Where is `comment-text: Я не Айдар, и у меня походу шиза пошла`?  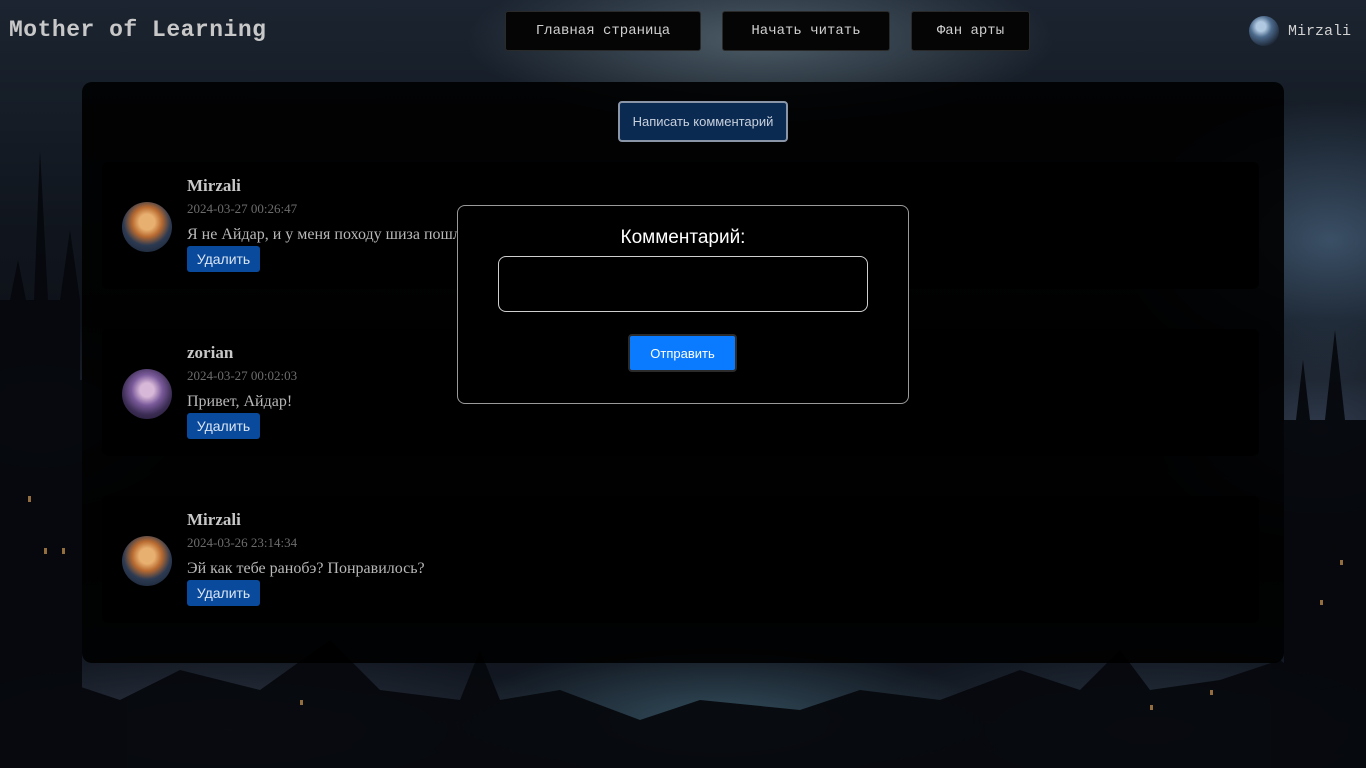 comment-text: Я не Айдар, и у меня походу шиза пошла is located at coordinates (327, 234).